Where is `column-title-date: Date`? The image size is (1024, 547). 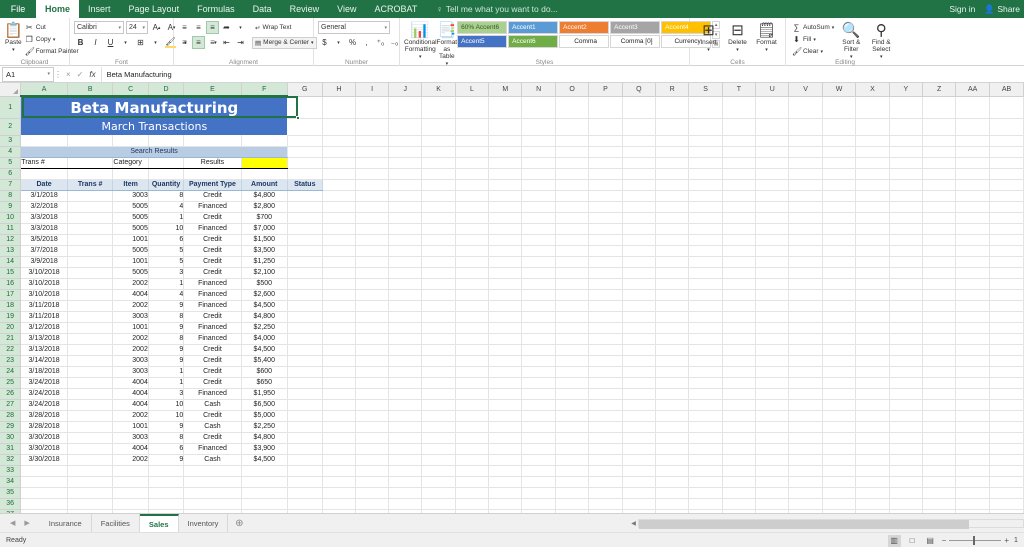
column-title-date: Date is located at coordinates (44, 184).